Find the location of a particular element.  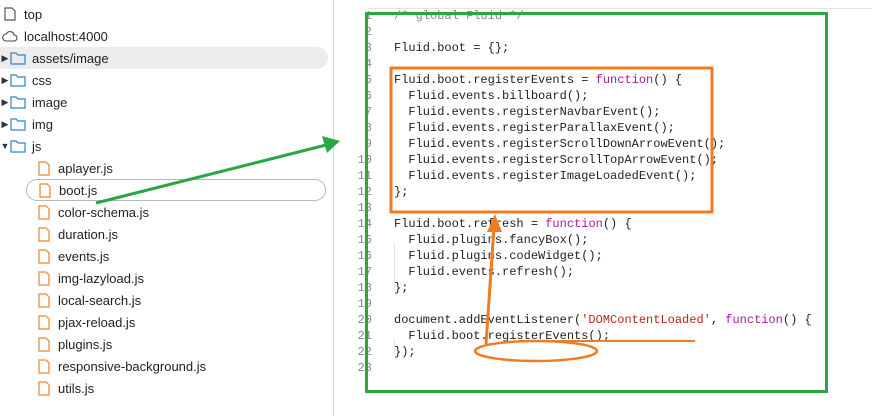

code-line: 23 is located at coordinates (603, 368).